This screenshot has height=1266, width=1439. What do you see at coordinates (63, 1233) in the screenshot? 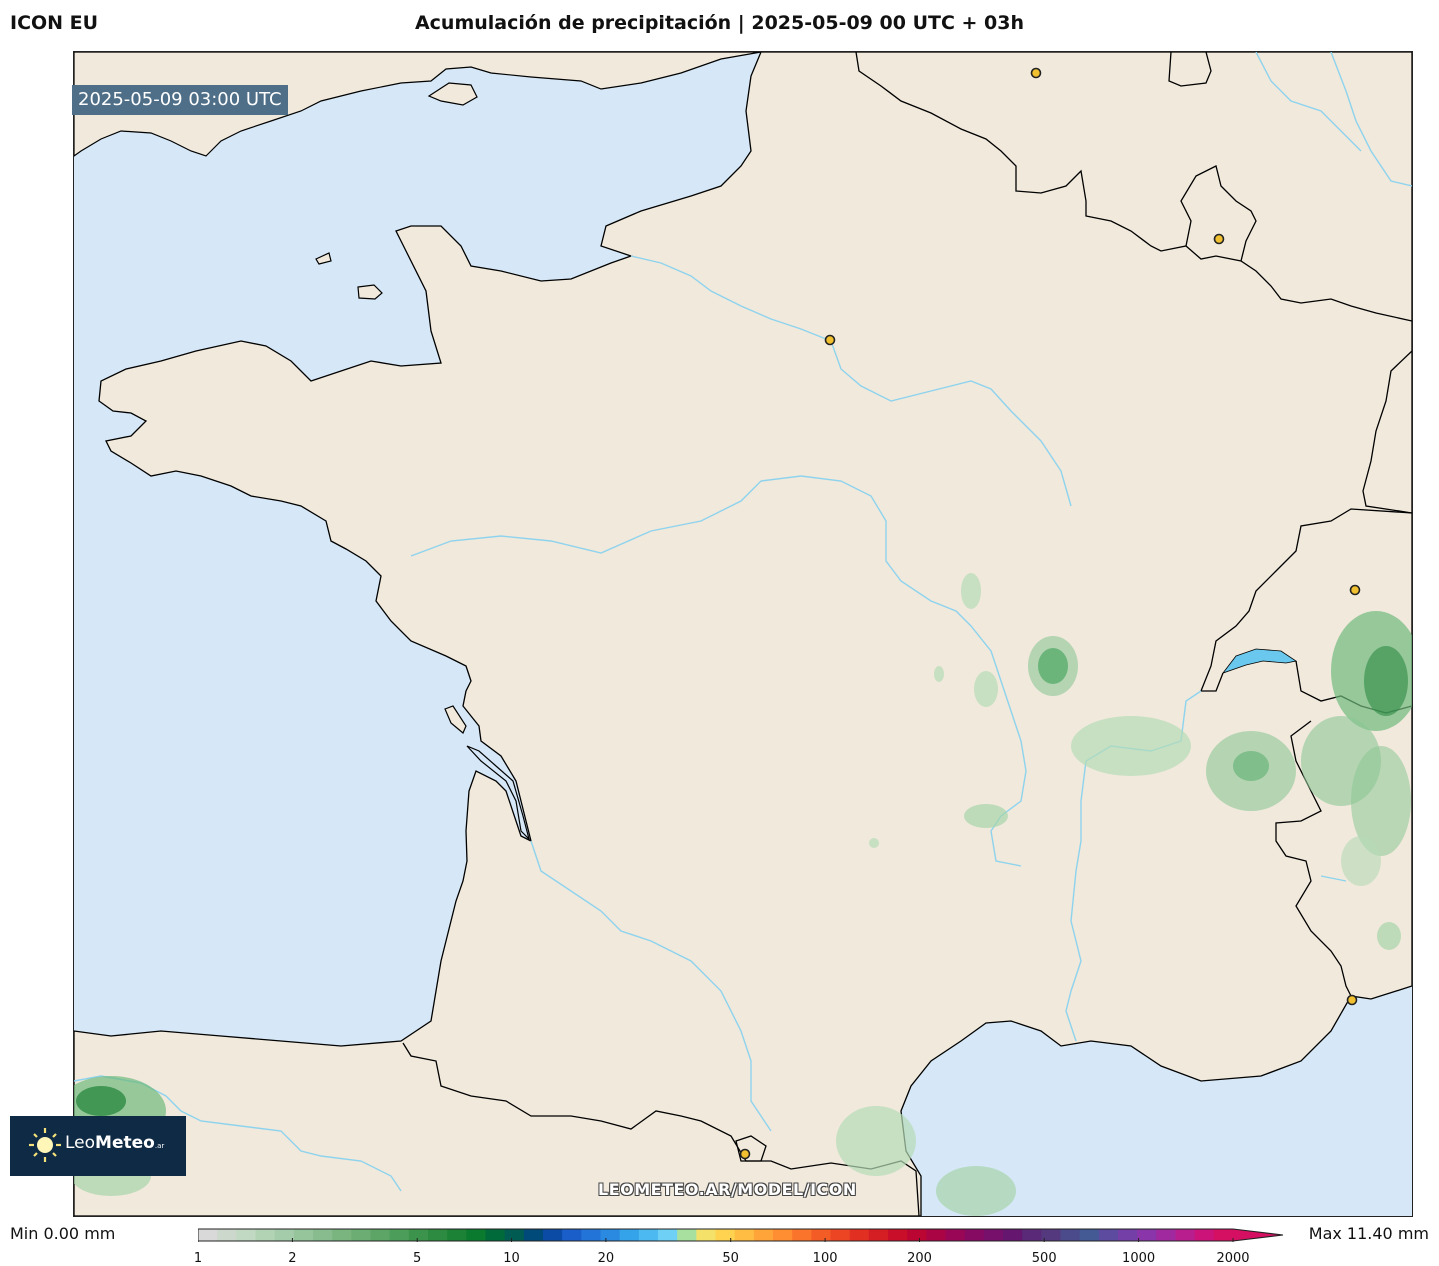
I see `legend-min-label: Min 0.00 mm` at bounding box center [63, 1233].